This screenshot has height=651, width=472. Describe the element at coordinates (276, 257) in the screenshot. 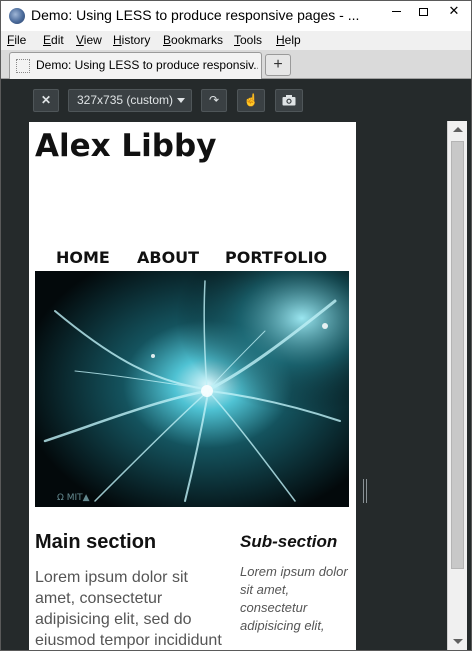

I see `nav-link-portfolio: PORTFOLIO` at that location.